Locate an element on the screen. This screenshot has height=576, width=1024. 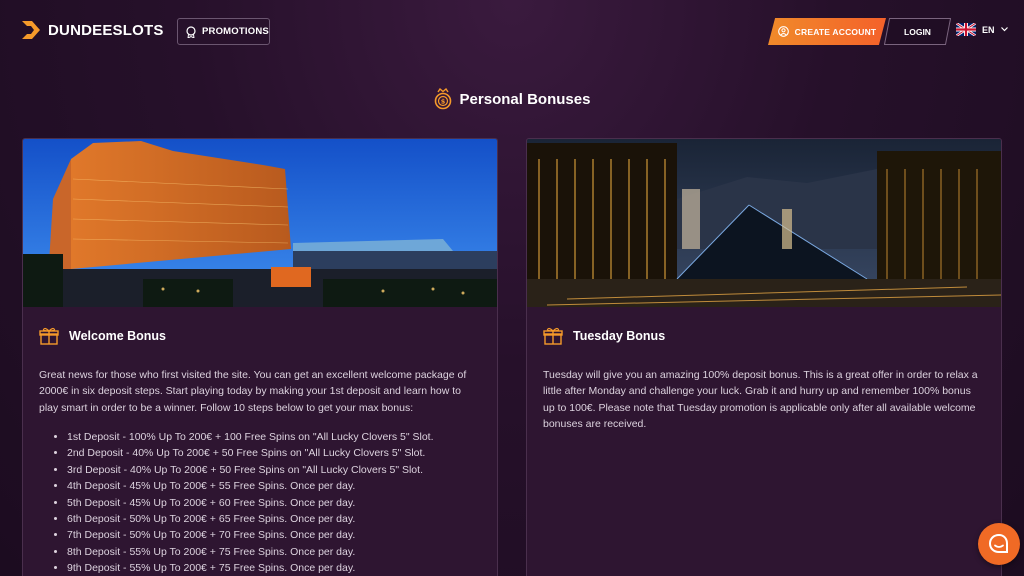
section-heading: $ Personal Bonuses is located at coordinates (512, 99).